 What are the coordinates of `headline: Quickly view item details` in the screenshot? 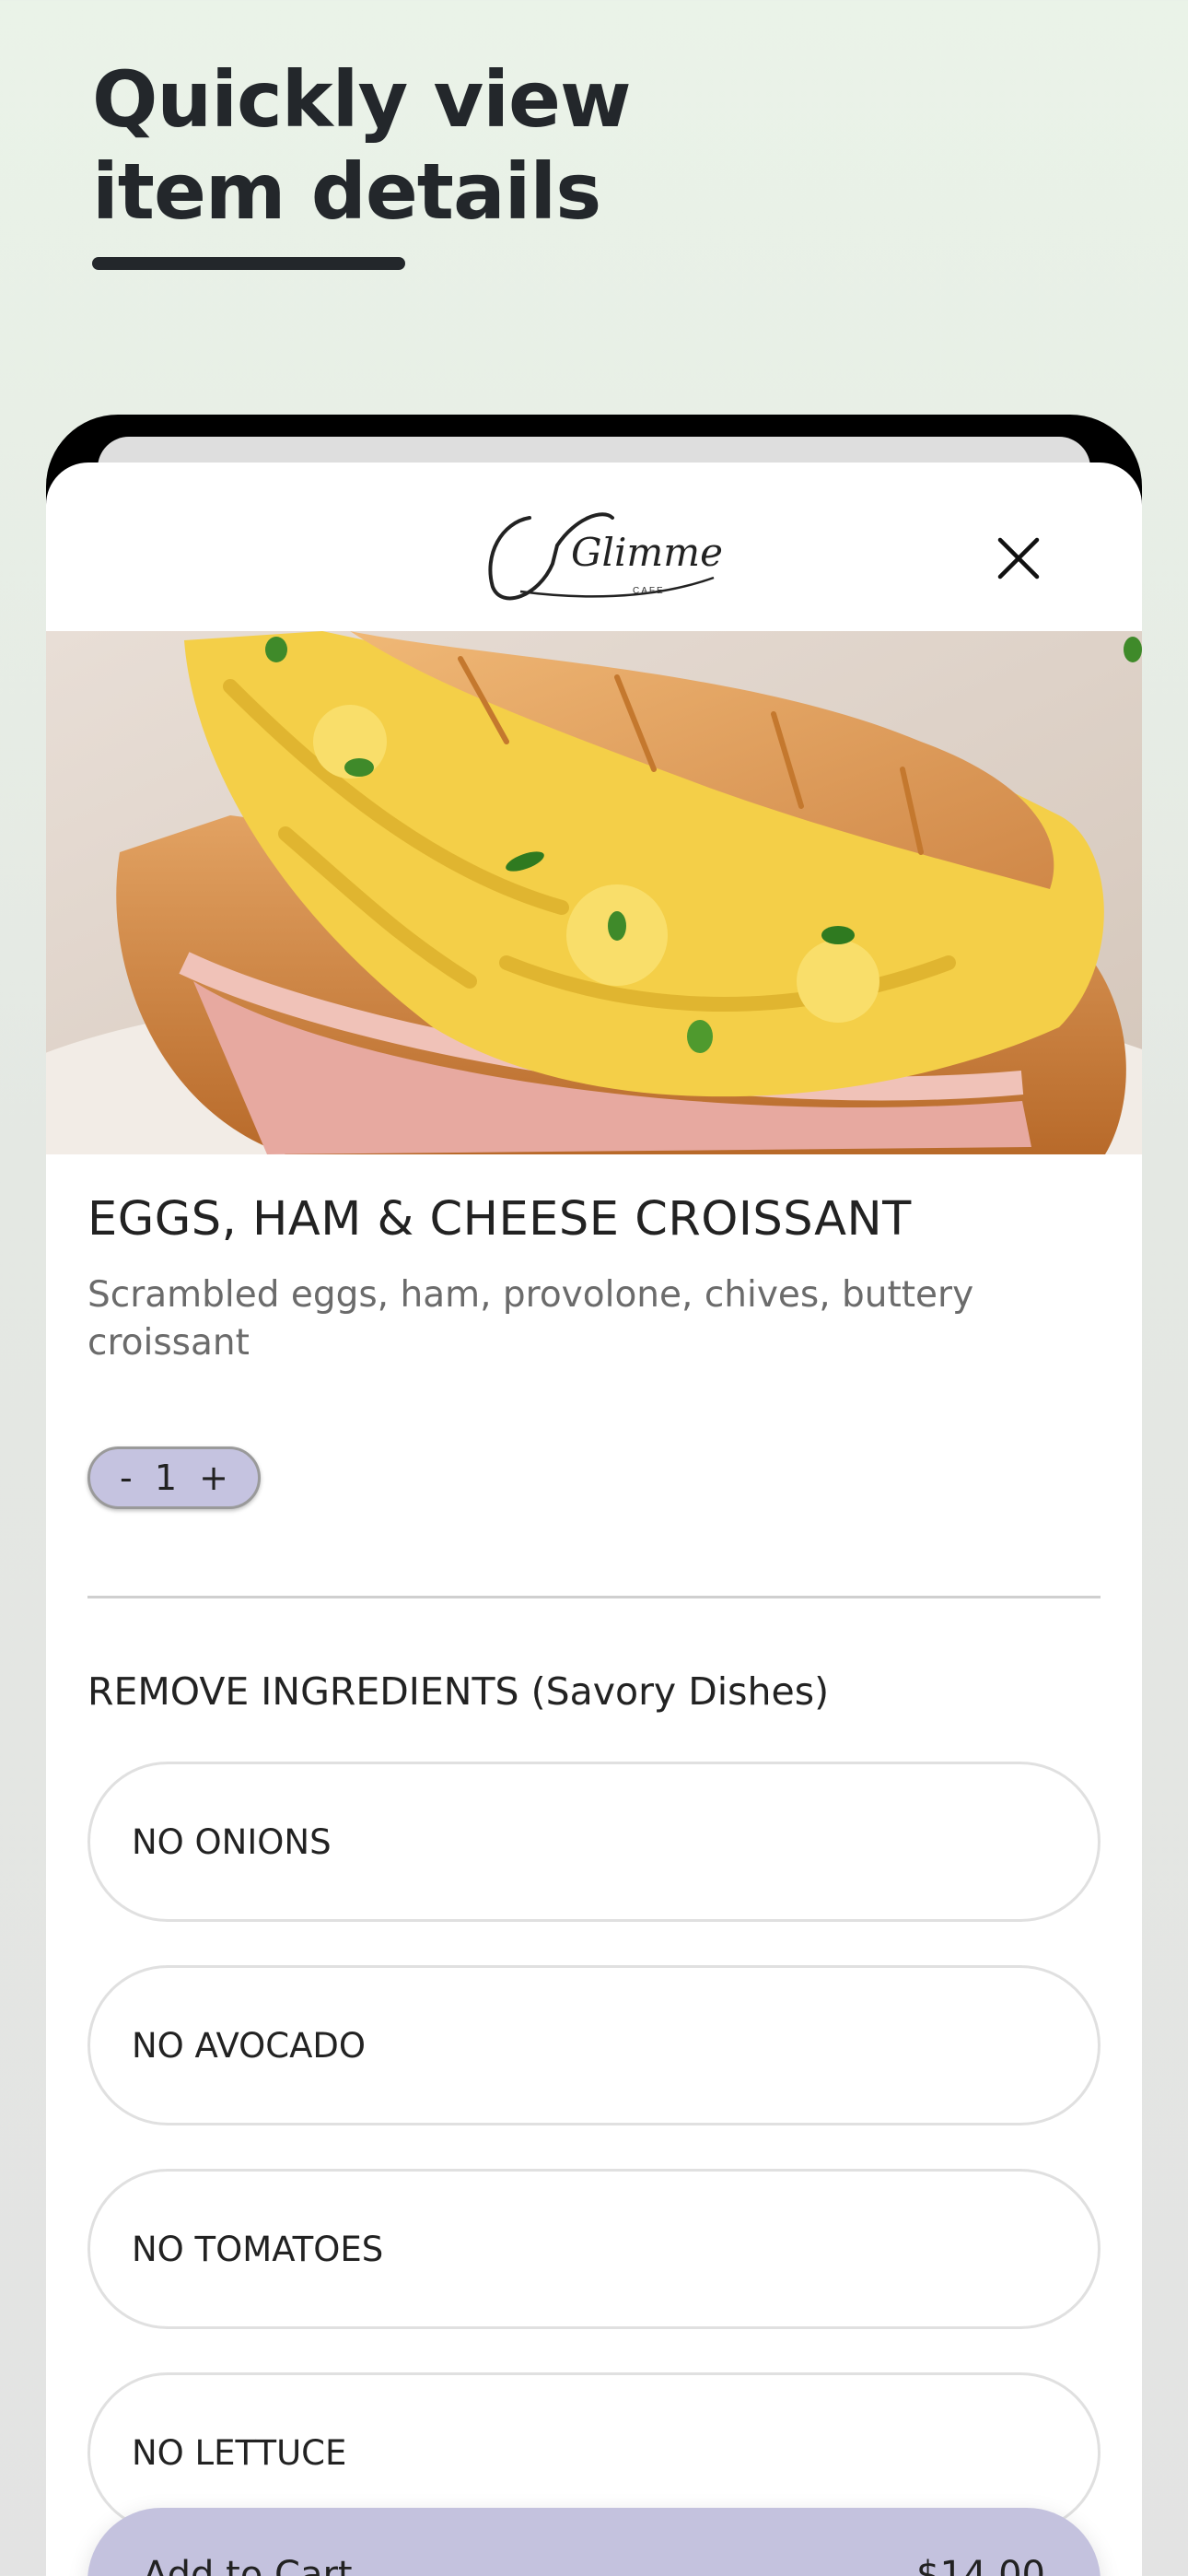 It's located at (362, 145).